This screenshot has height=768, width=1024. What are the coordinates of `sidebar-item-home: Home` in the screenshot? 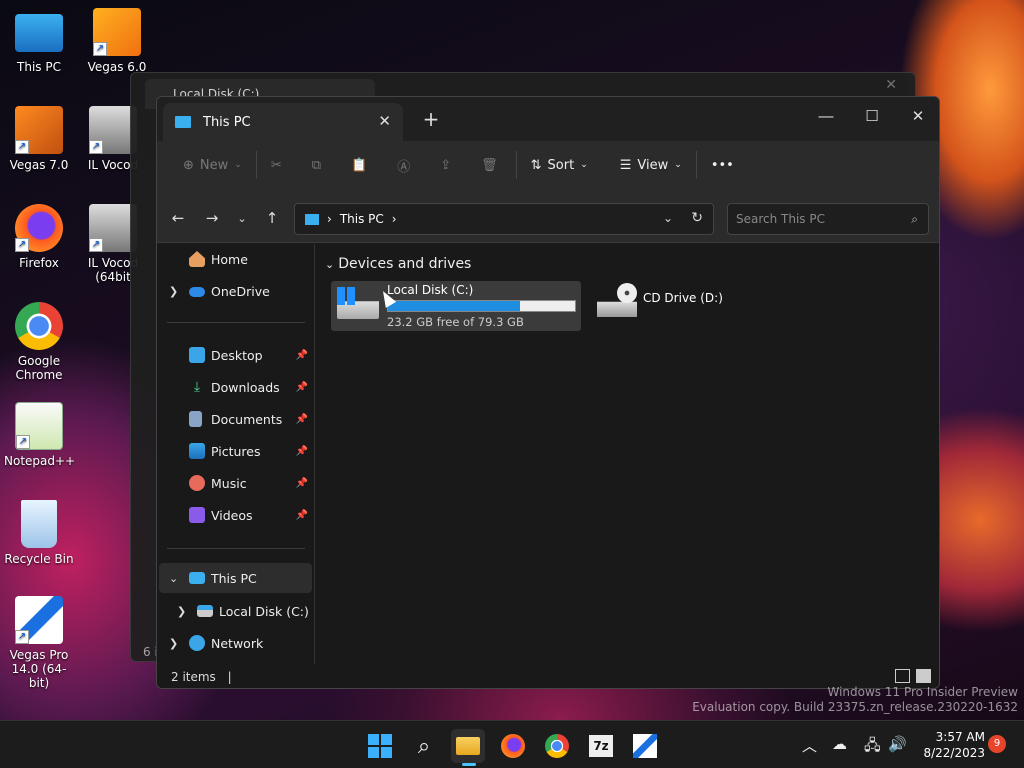 It's located at (234, 259).